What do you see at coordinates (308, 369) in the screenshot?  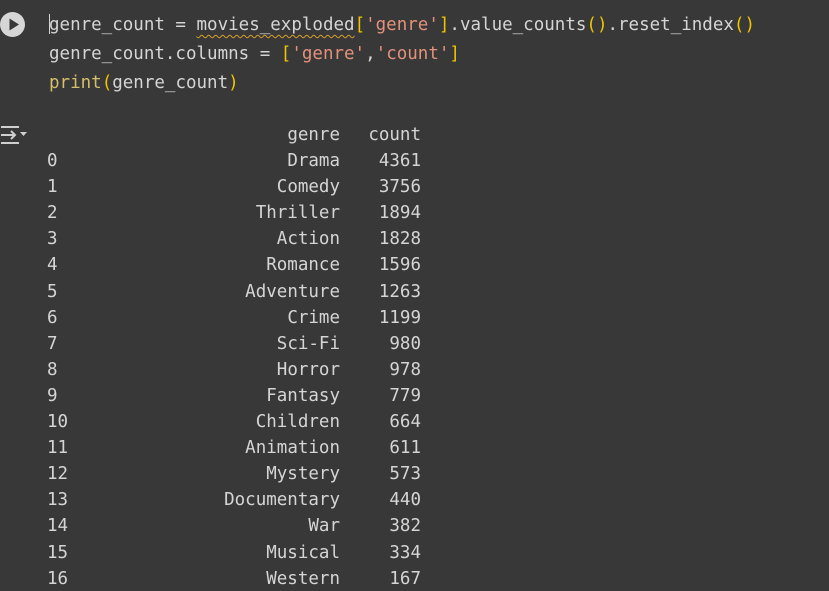 I see `genre-cell: Horror` at bounding box center [308, 369].